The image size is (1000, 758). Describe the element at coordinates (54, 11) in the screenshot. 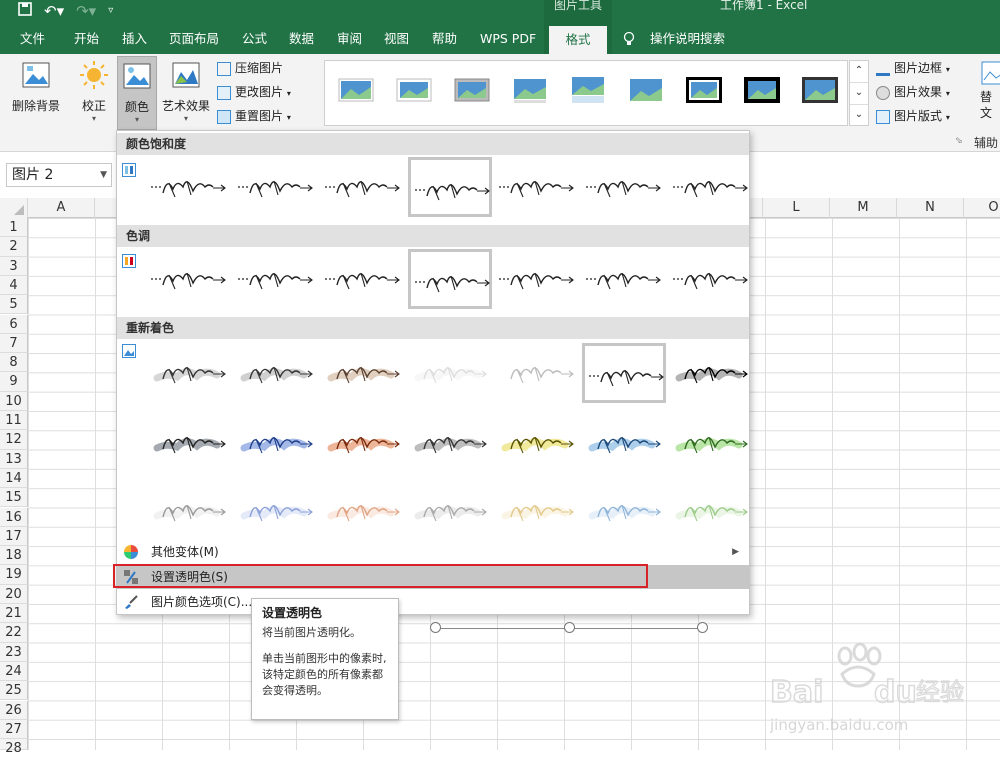

I see `undo-icon: ↶▾` at that location.